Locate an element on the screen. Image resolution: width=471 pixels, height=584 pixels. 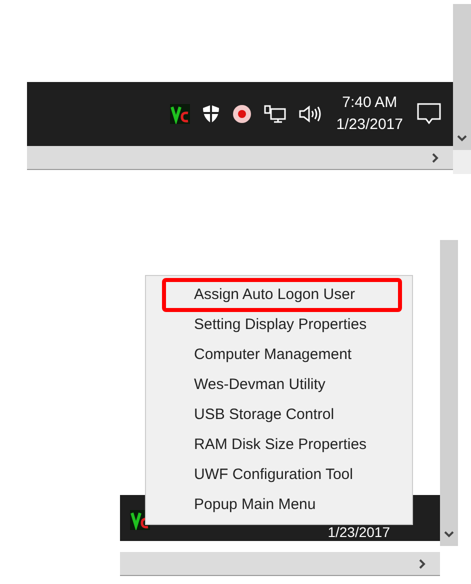
scrollbar-corner is located at coordinates (462, 162).